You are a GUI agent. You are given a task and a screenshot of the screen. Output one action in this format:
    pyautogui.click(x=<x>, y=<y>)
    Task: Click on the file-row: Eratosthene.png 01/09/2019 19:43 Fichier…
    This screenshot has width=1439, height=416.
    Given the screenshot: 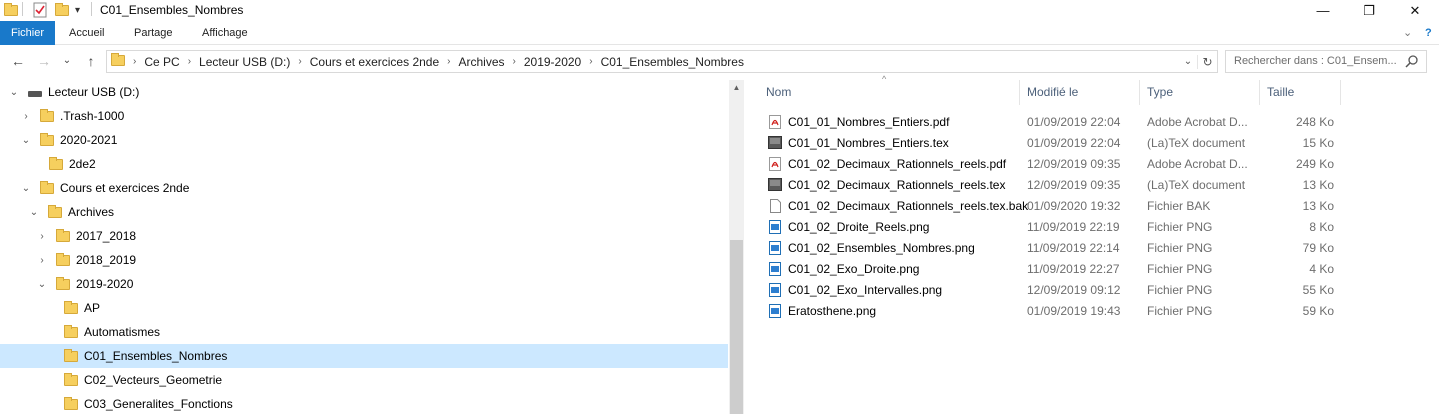 What is the action you would take?
    pyautogui.click(x=1054, y=310)
    